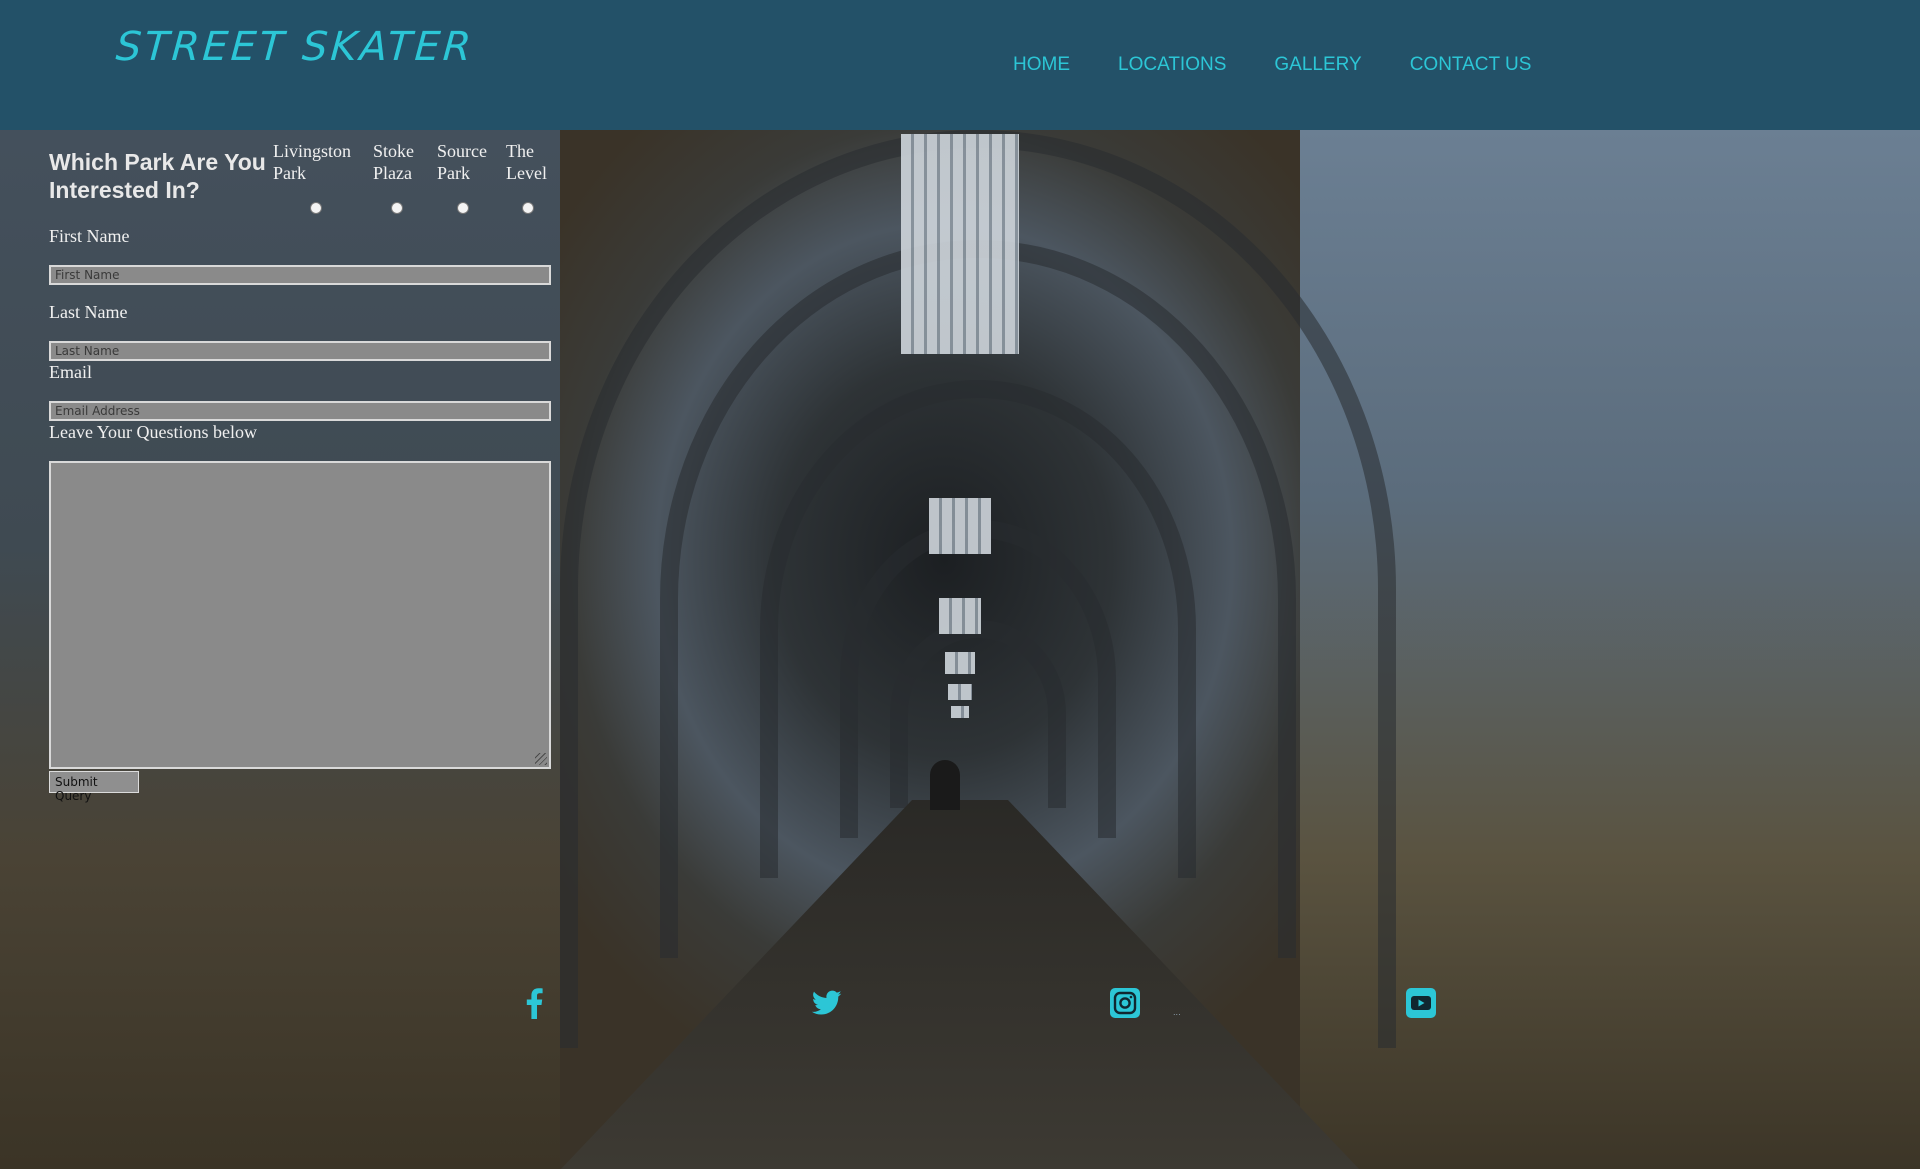 This screenshot has height=1169, width=1920. I want to click on last-name-label: Last Name, so click(88, 312).